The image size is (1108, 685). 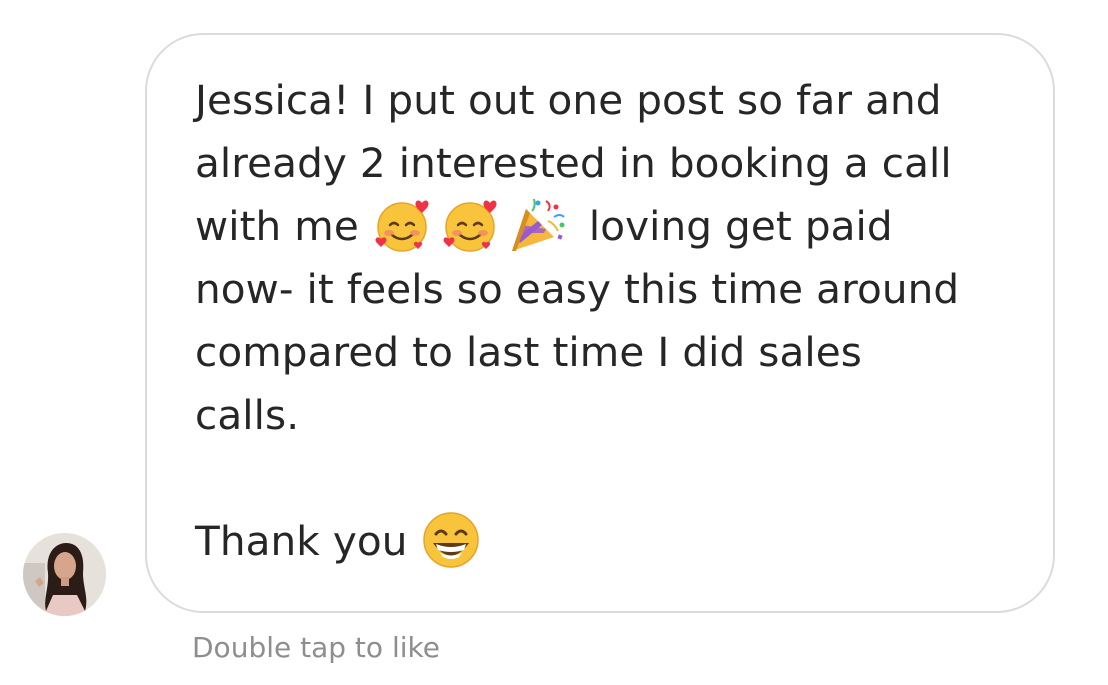 I want to click on sender-avatar, so click(x=64, y=574).